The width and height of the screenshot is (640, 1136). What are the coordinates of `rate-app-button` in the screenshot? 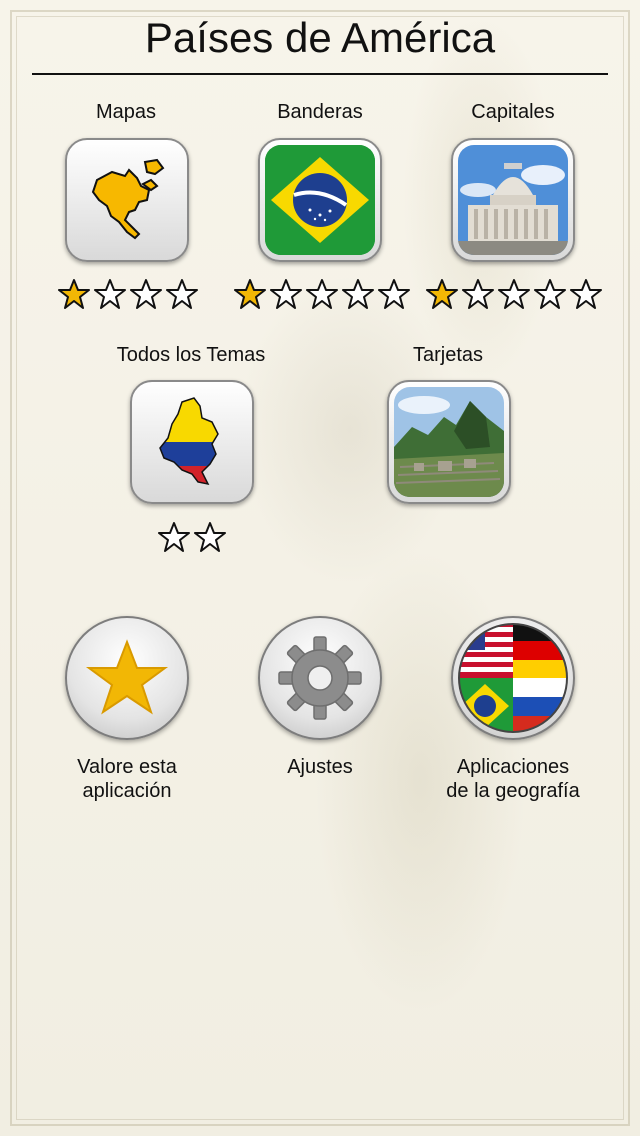 It's located at (127, 678).